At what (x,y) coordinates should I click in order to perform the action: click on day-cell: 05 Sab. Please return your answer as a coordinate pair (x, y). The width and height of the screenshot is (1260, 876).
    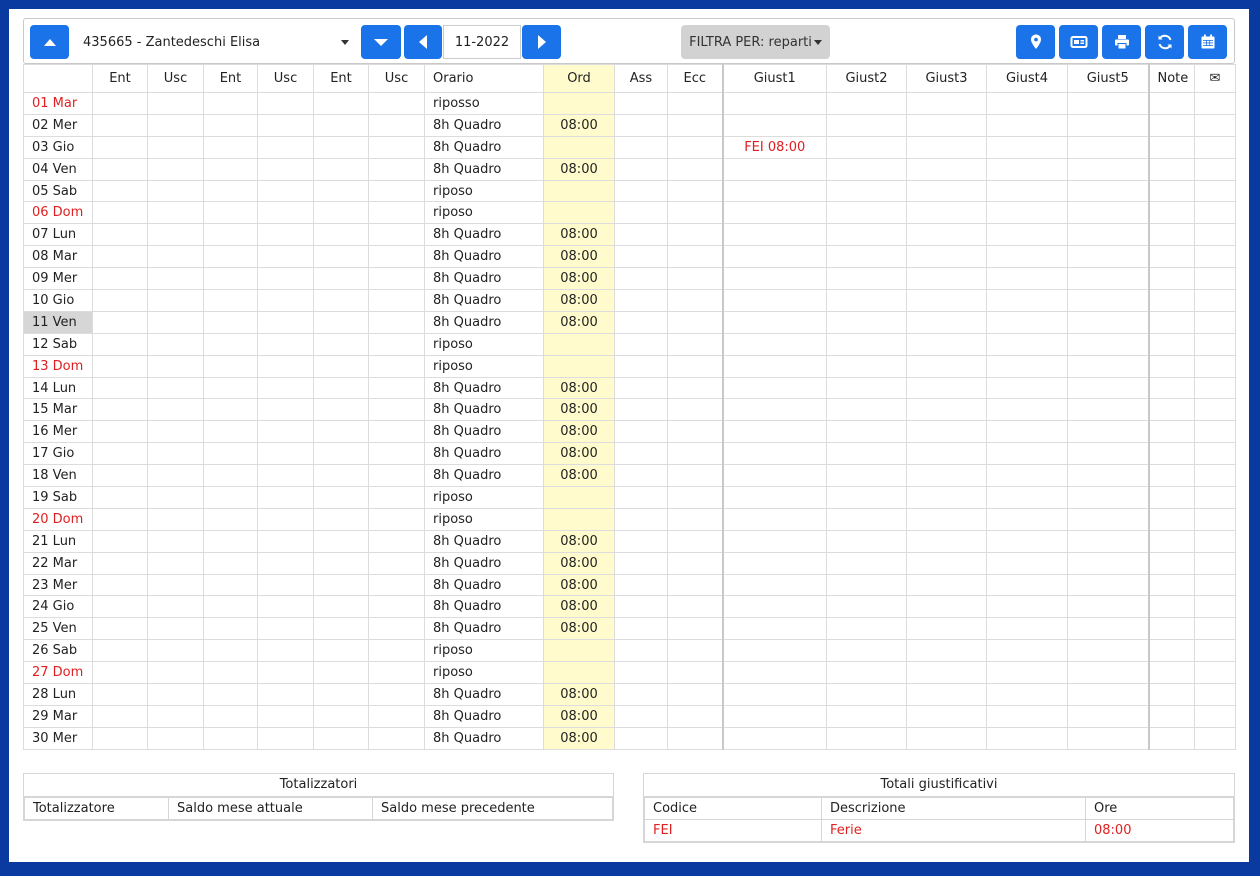
    Looking at the image, I should click on (58, 191).